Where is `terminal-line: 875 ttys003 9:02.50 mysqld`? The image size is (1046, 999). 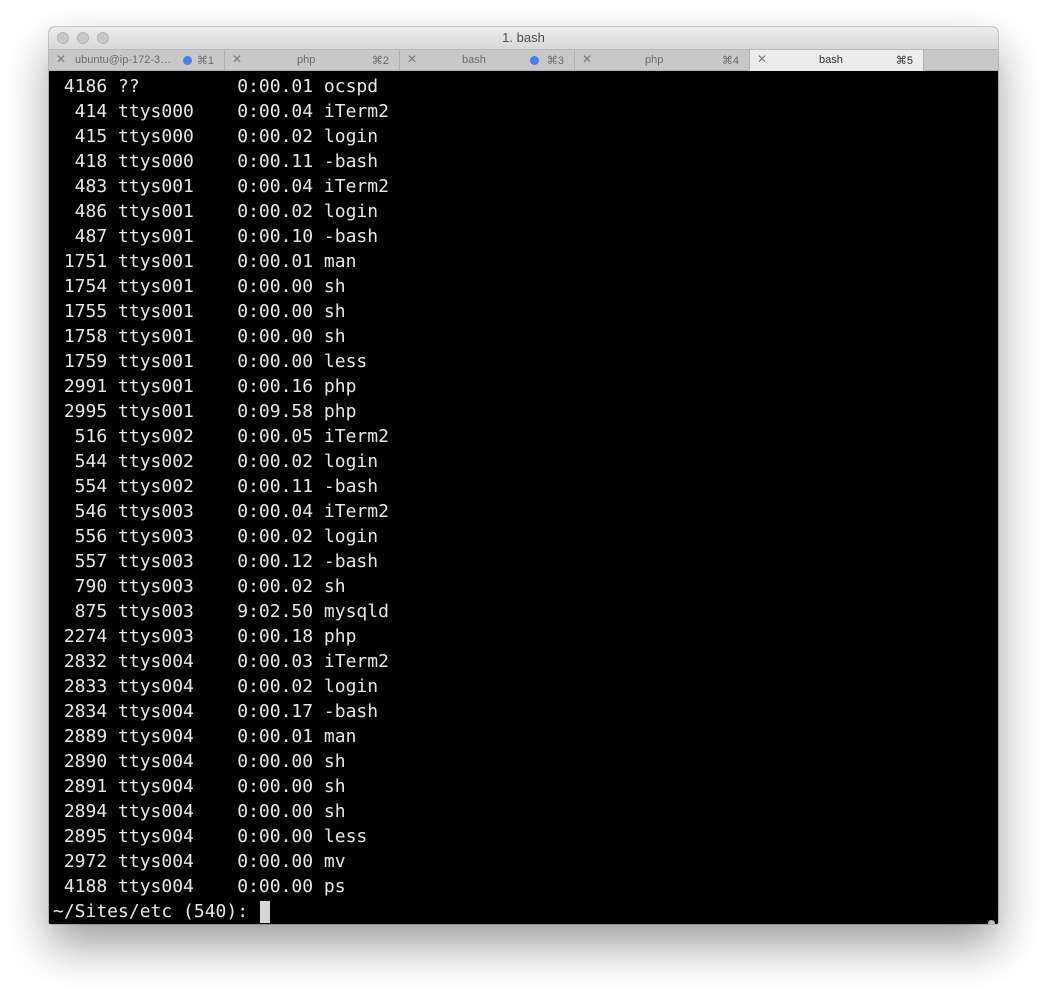
terminal-line: 875 ttys003 9:02.50 mysqld is located at coordinates (221, 611).